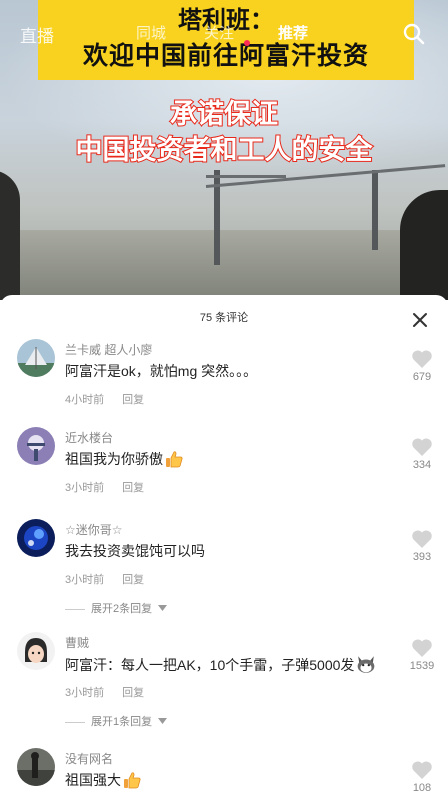 Image resolution: width=448 pixels, height=800 pixels. I want to click on like-button: 334, so click(422, 454).